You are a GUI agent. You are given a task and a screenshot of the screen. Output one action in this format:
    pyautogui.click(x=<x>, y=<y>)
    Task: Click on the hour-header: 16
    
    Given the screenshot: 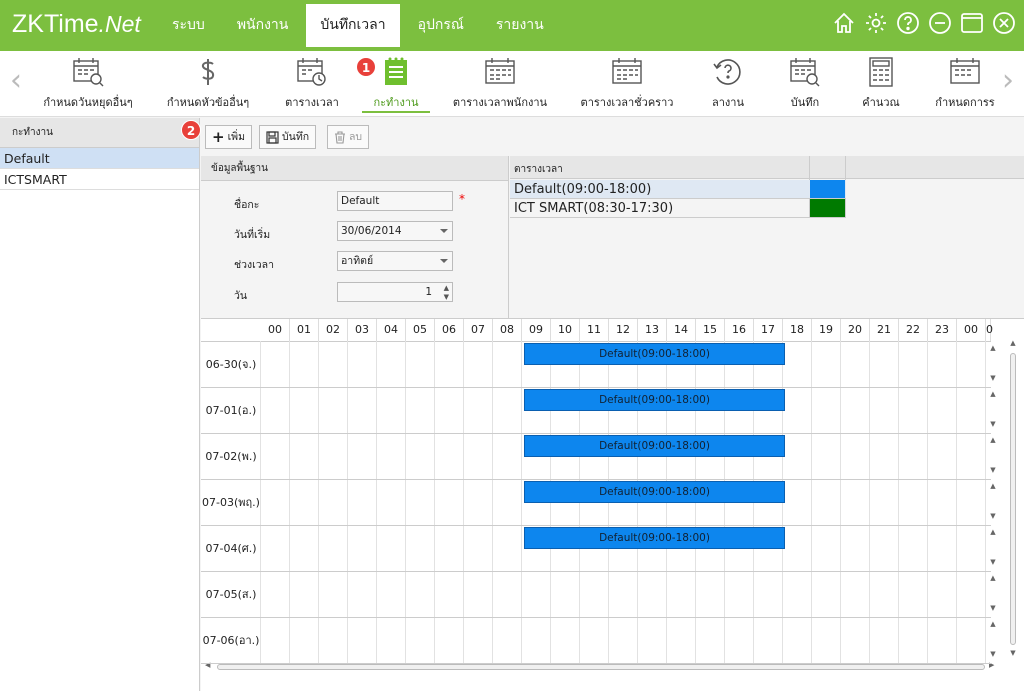 What is the action you would take?
    pyautogui.click(x=739, y=330)
    